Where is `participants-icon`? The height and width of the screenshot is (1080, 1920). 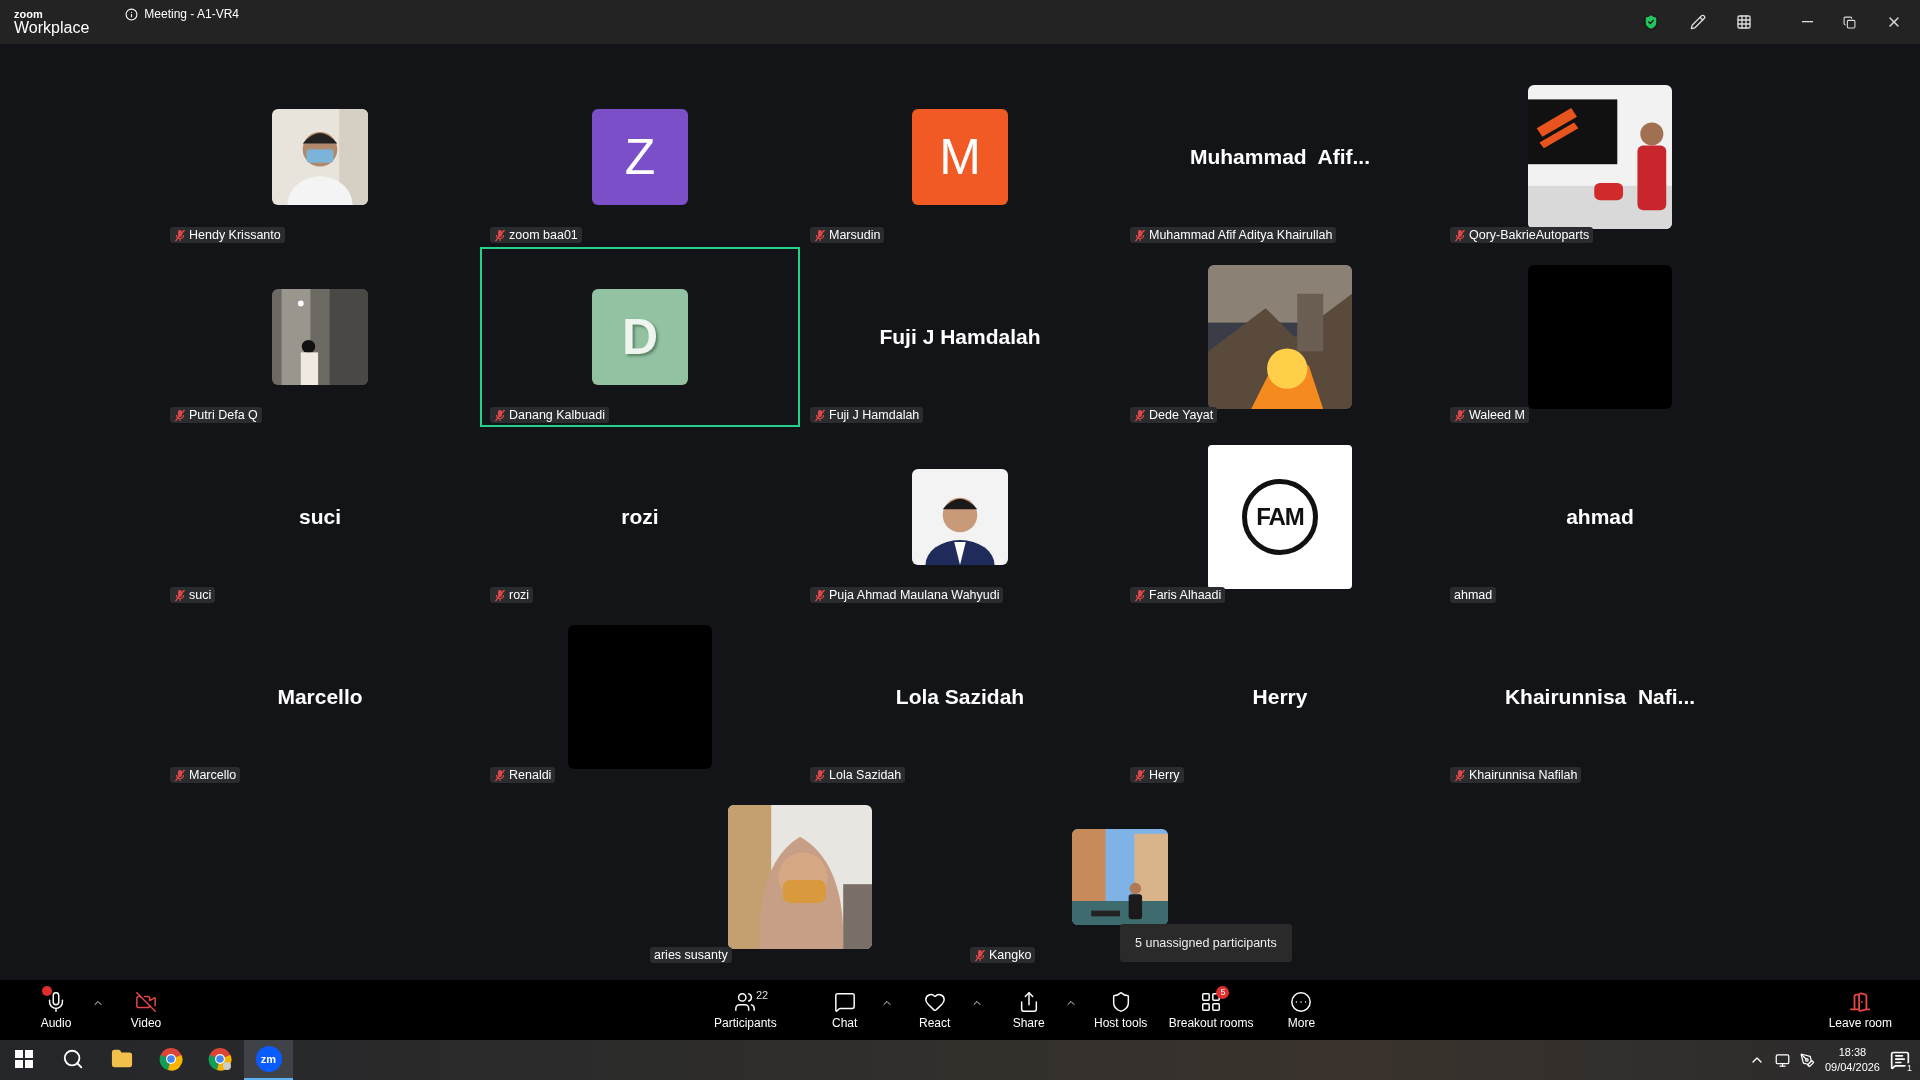 participants-icon is located at coordinates (745, 1001).